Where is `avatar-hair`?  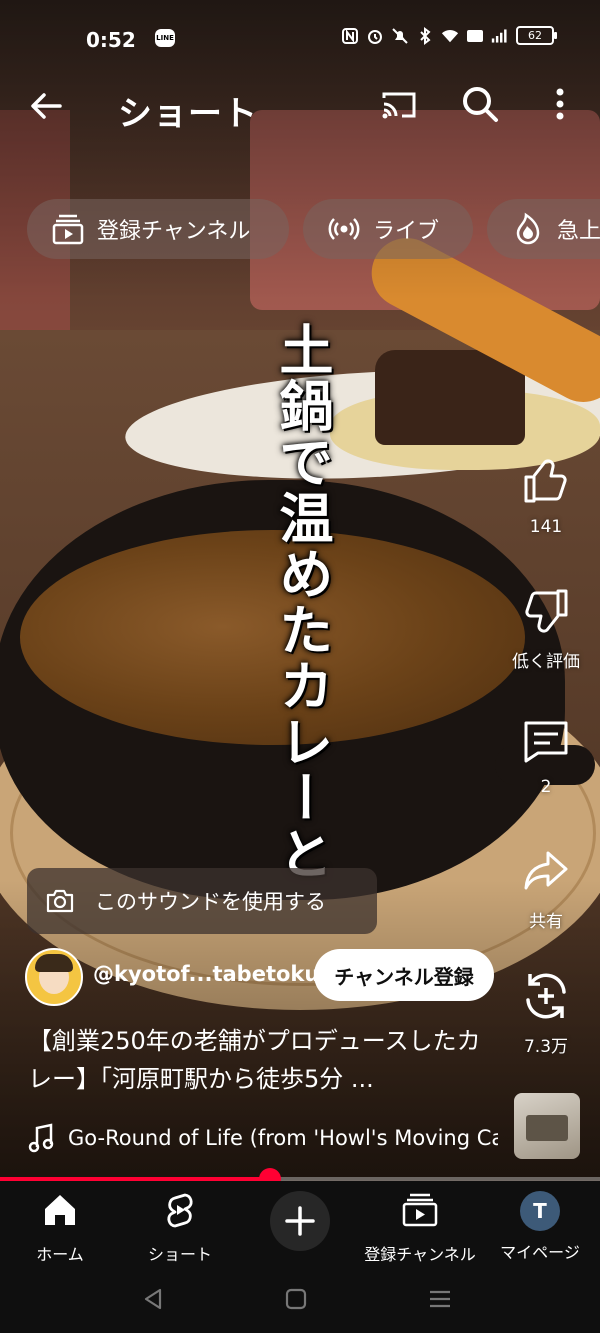
avatar-hair is located at coordinates (54, 963).